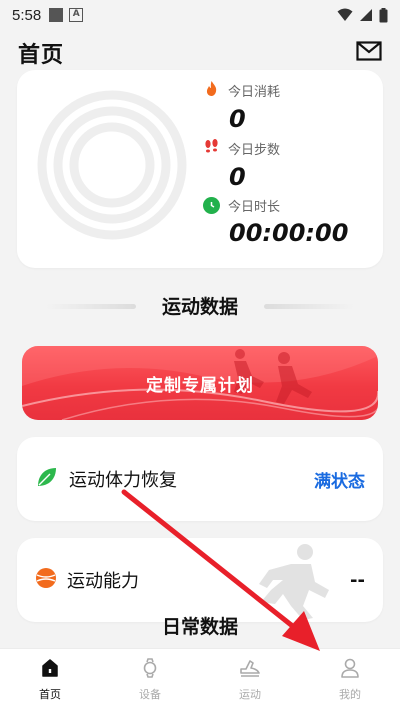  I want to click on calories-value: 0, so click(237, 119).